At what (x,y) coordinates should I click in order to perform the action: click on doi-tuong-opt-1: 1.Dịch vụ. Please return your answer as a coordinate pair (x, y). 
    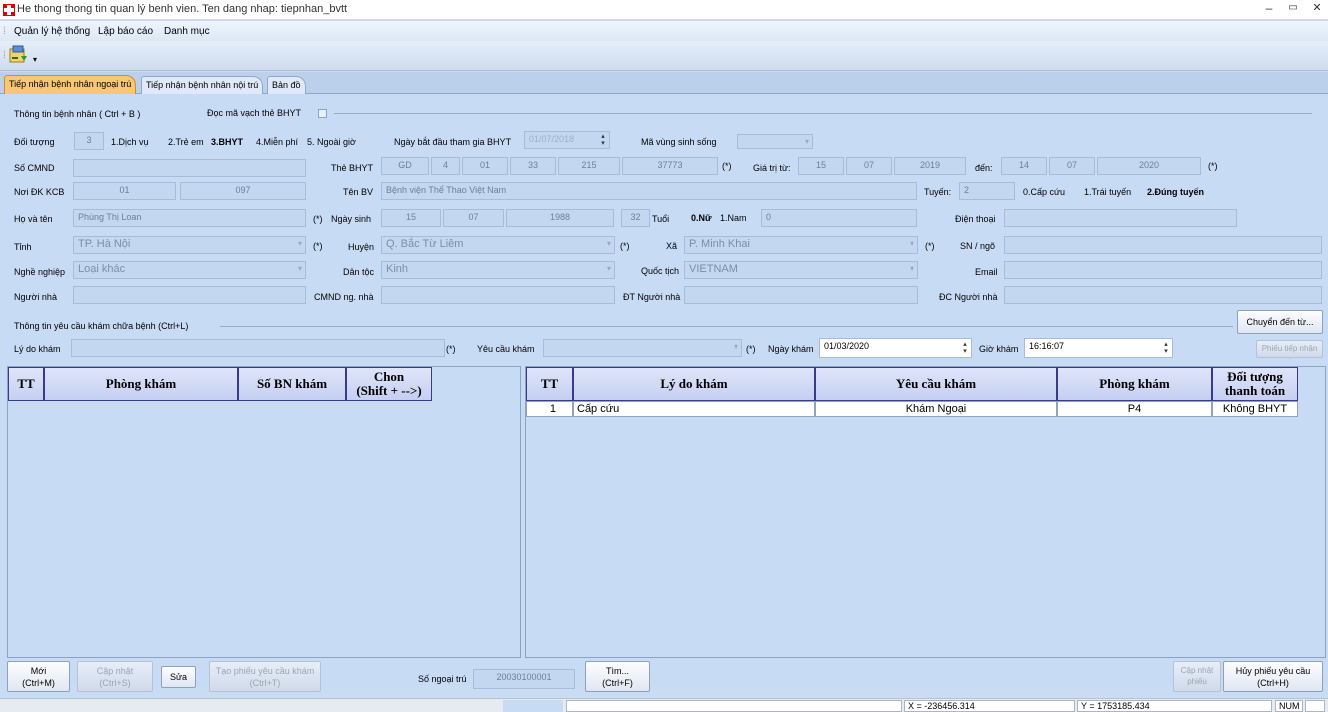
    Looking at the image, I should click on (130, 142).